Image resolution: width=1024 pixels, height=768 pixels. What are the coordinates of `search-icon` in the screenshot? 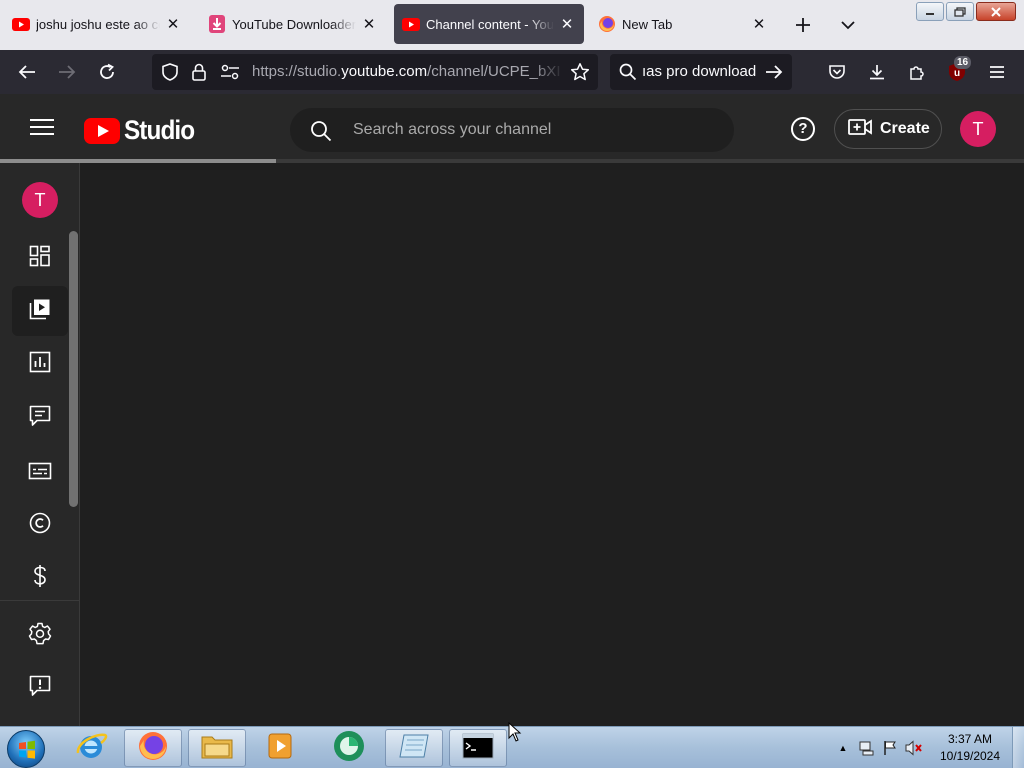 It's located at (321, 133).